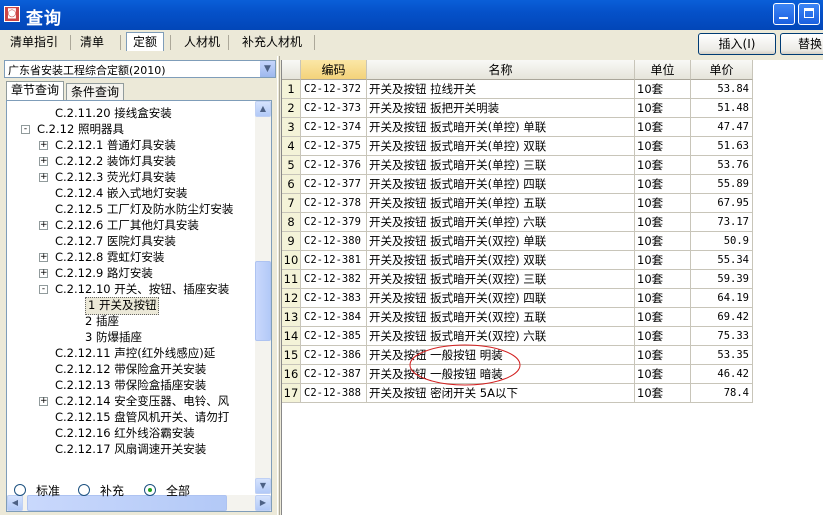 This screenshot has width=823, height=515. Describe the element at coordinates (113, 490) in the screenshot. I see `radio-supplementary: 补充` at that location.